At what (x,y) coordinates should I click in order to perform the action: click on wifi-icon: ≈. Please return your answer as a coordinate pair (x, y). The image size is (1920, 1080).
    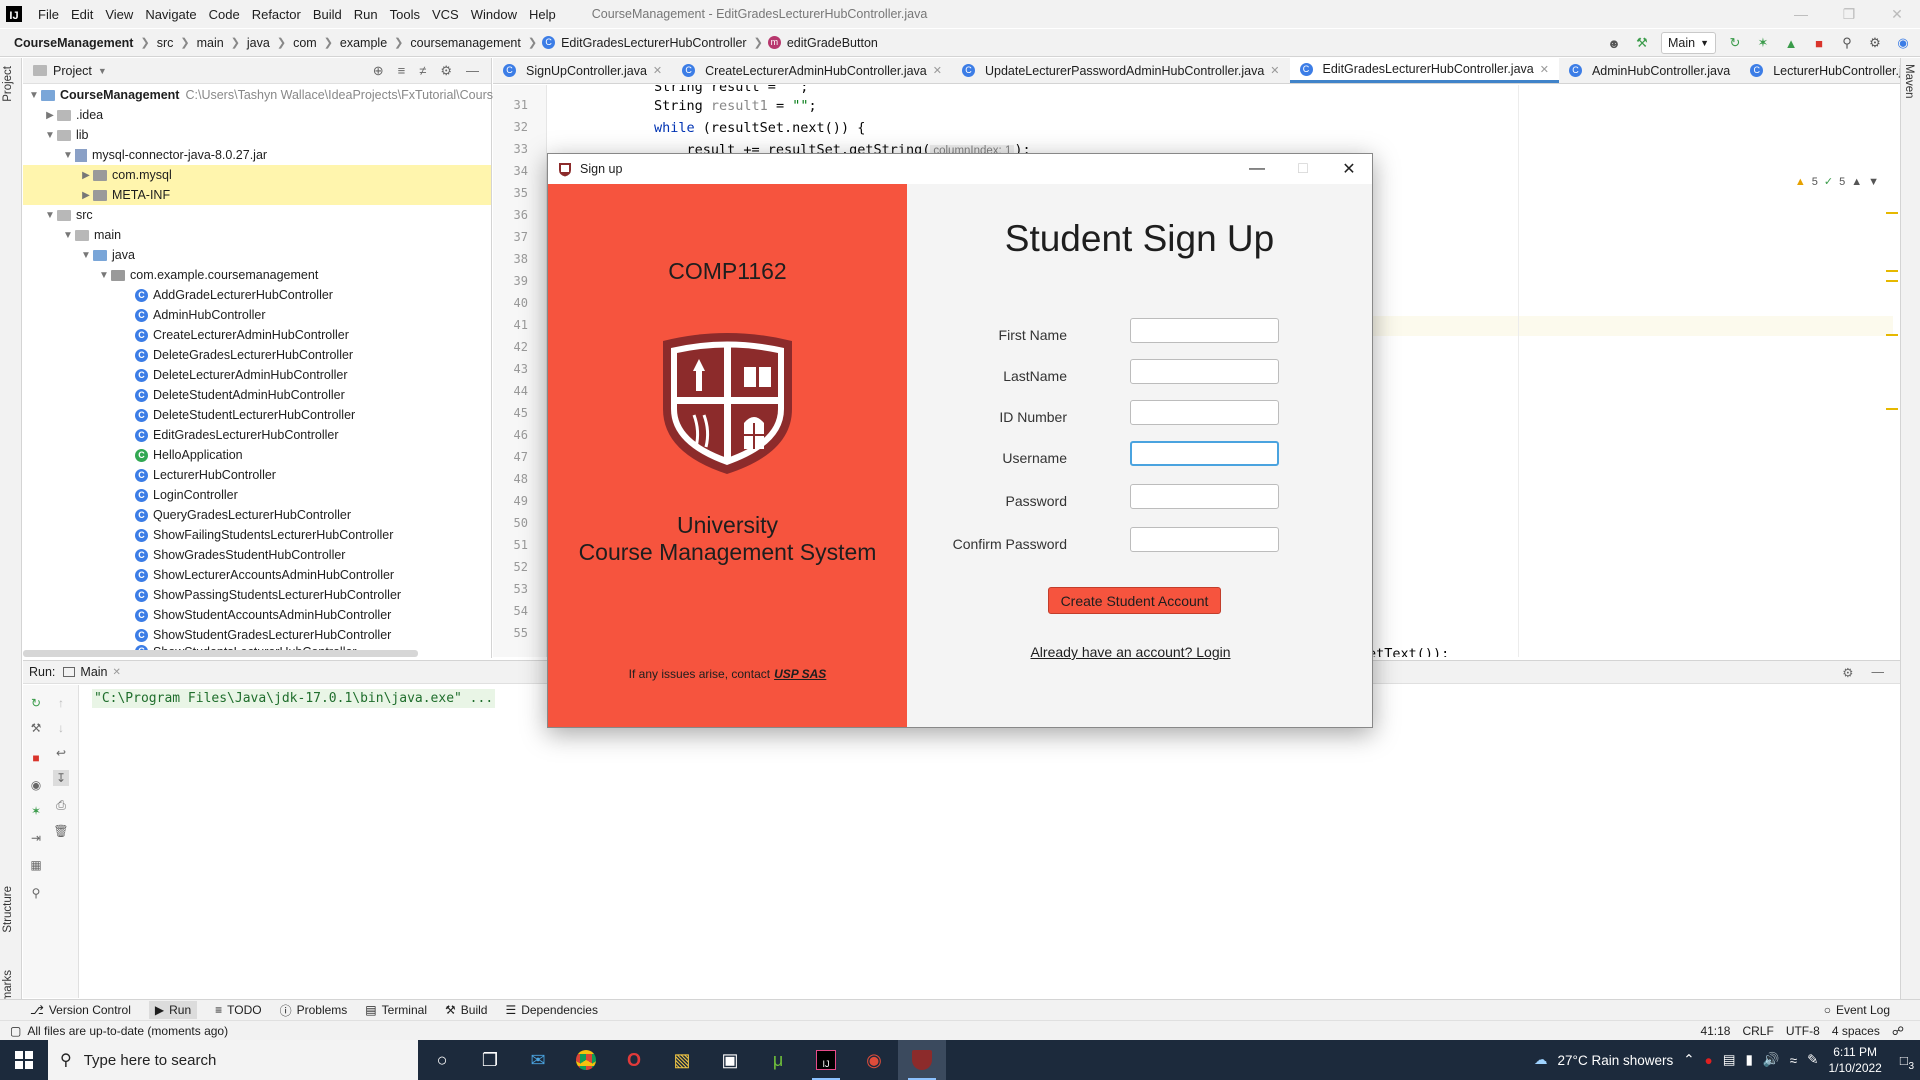
    Looking at the image, I should click on (1793, 1060).